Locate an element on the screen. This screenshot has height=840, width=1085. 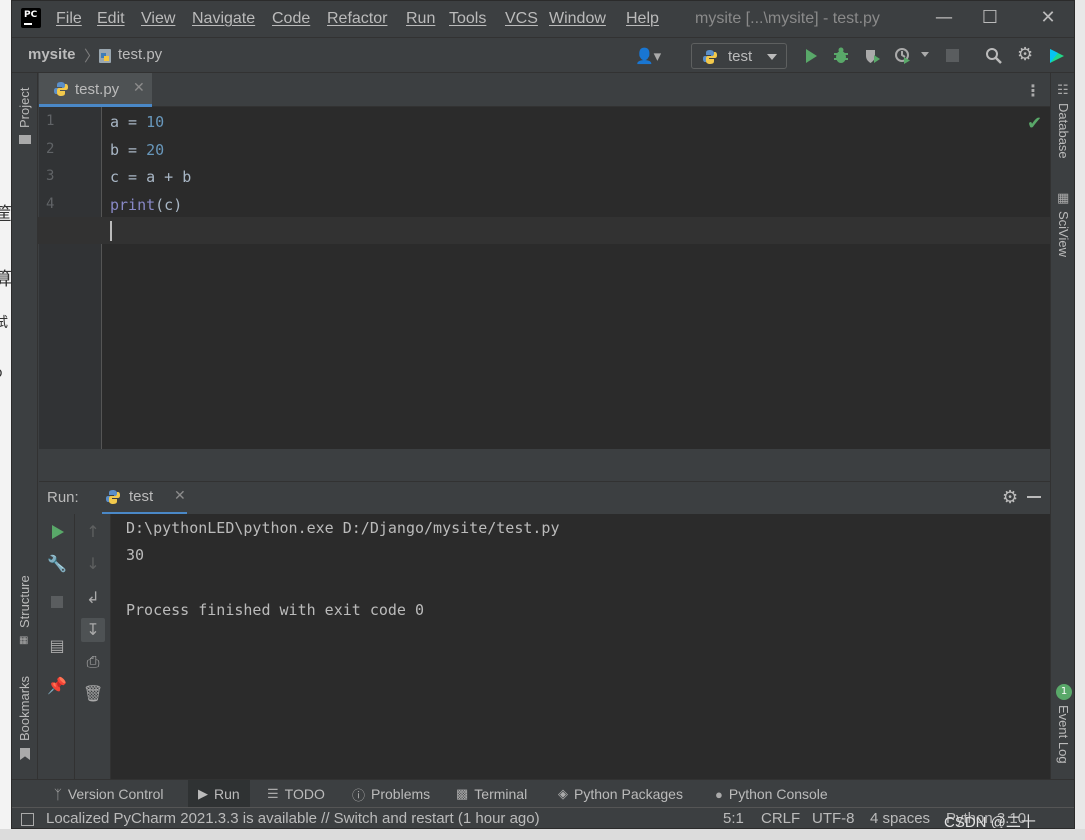
indent-setting: 4 spaces is located at coordinates (900, 818).